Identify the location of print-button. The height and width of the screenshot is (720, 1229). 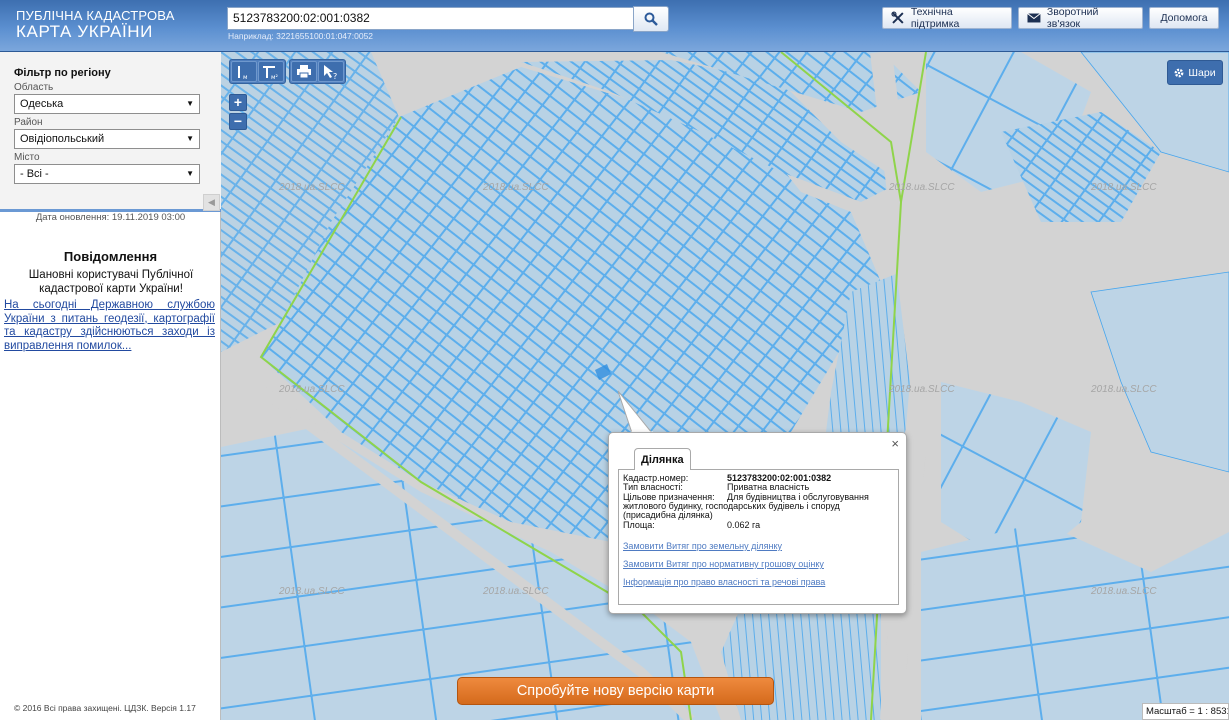
(304, 71).